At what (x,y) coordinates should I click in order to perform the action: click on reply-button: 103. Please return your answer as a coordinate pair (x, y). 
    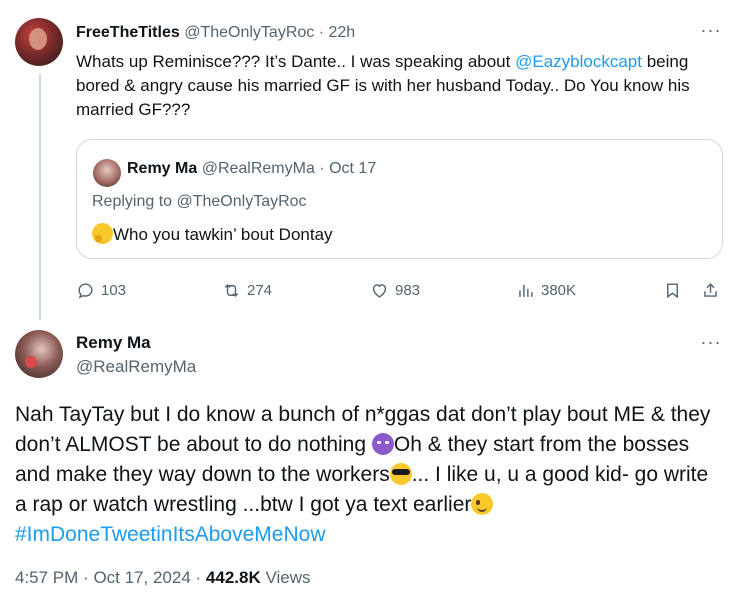
    Looking at the image, I should click on (101, 290).